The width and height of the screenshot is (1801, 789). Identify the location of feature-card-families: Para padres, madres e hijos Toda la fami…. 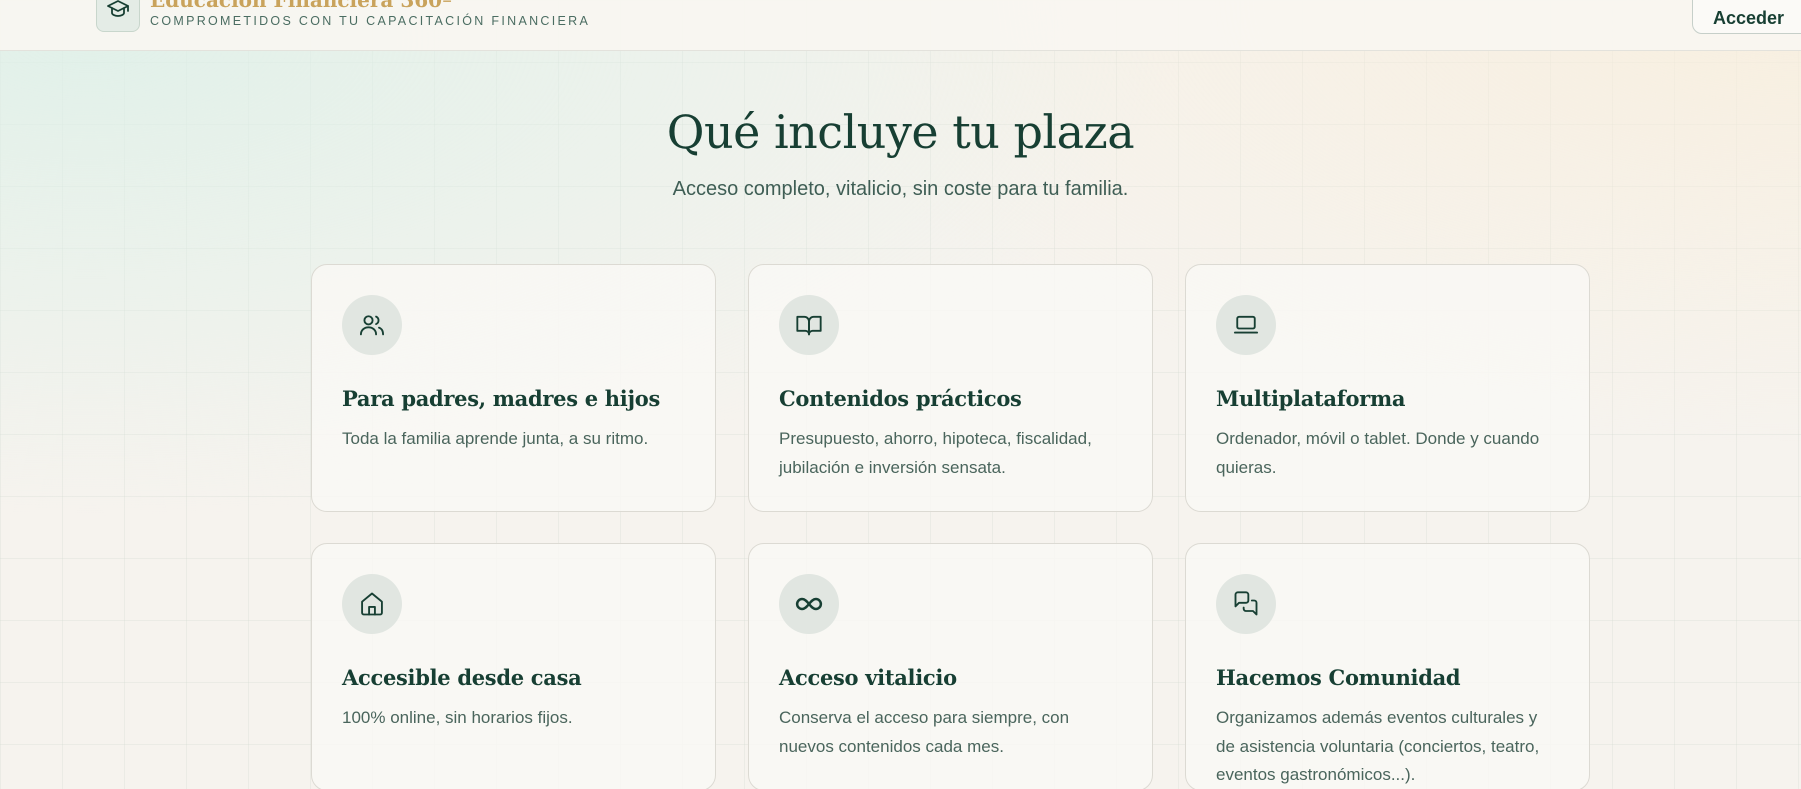
(513, 388).